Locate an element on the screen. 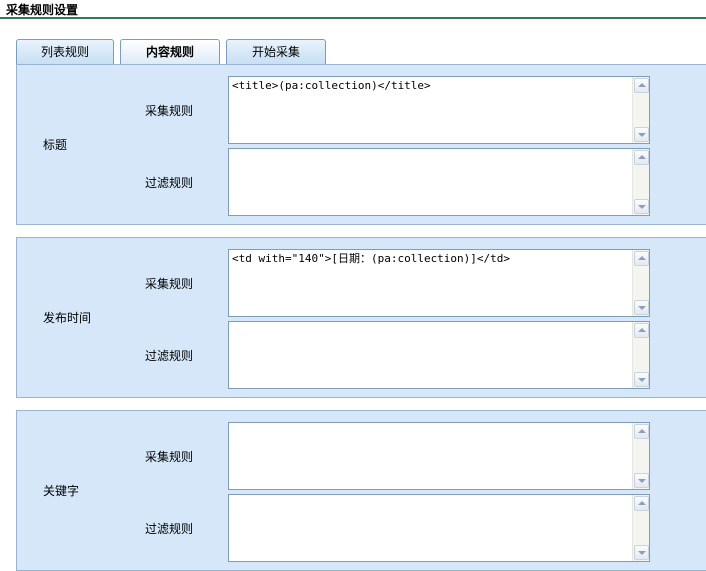  tab-content-rules: 内容规则 is located at coordinates (170, 52).